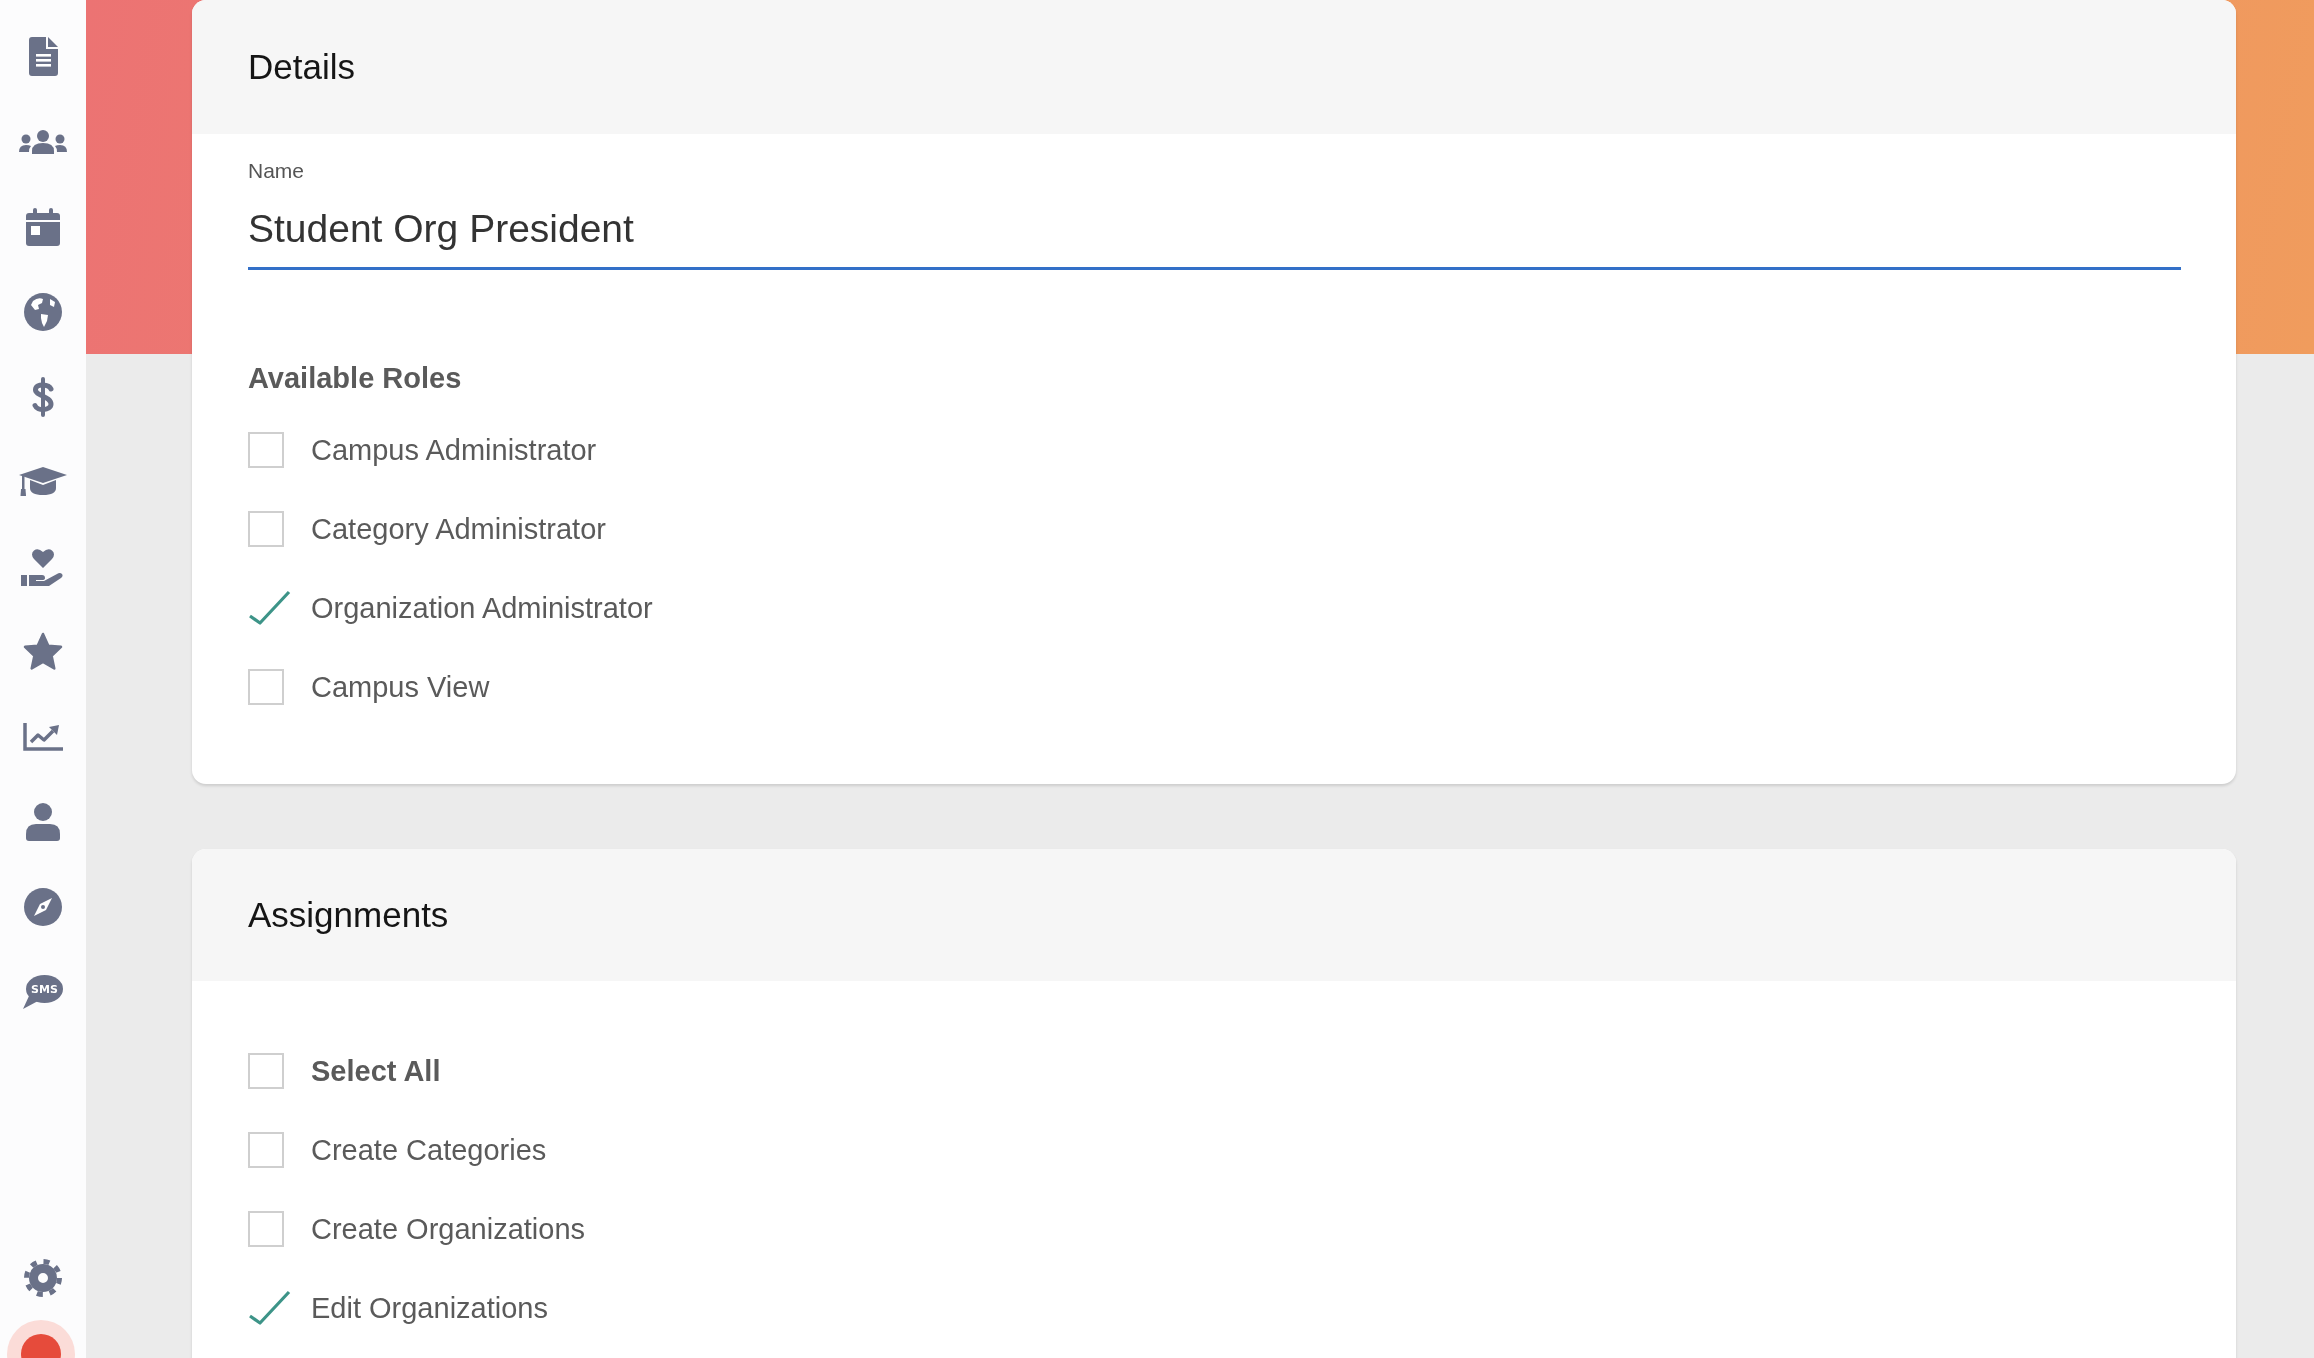  What do you see at coordinates (454, 449) in the screenshot?
I see `checkbox-label: Campus Administrator` at bounding box center [454, 449].